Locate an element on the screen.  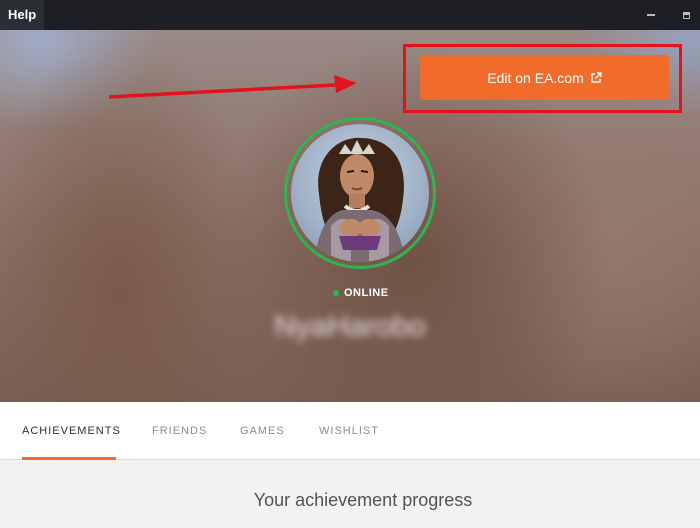
tab-games: GAMES is located at coordinates (262, 431).